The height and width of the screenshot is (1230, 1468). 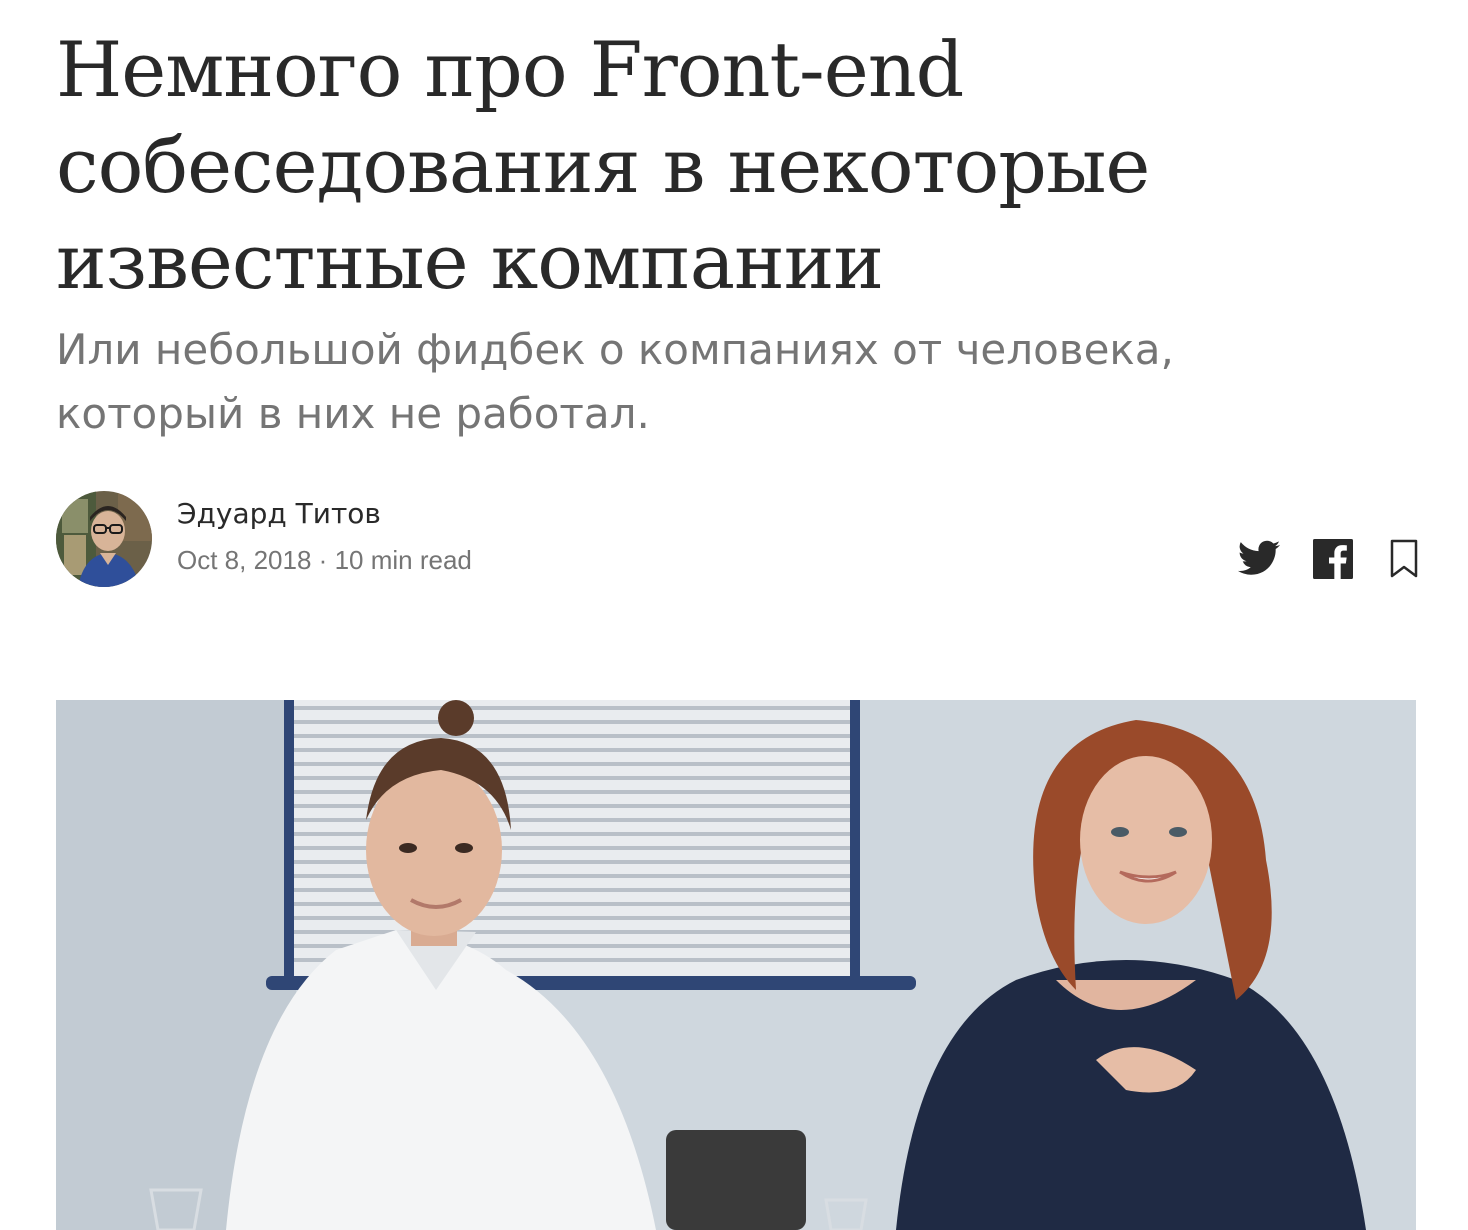 What do you see at coordinates (470, 261) in the screenshot?
I see `article-title-line: известные компании` at bounding box center [470, 261].